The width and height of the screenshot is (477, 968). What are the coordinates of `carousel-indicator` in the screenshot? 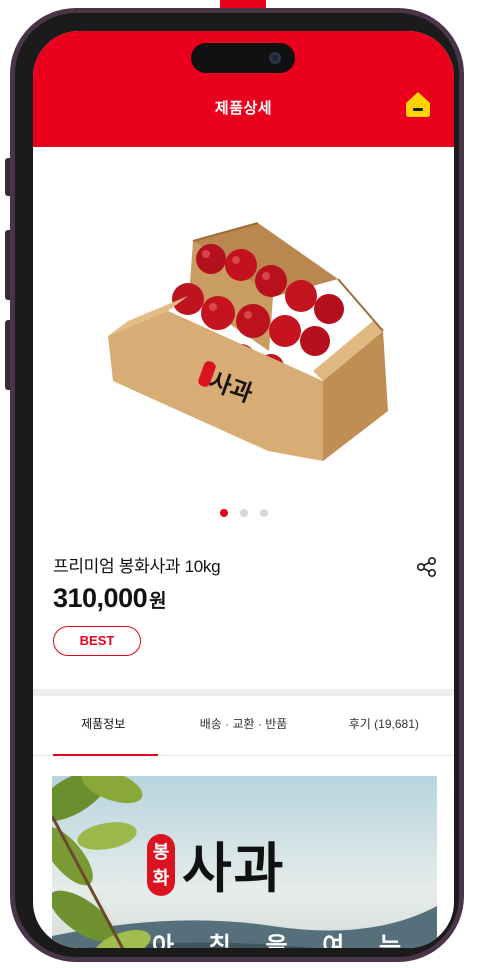 It's located at (243, 513).